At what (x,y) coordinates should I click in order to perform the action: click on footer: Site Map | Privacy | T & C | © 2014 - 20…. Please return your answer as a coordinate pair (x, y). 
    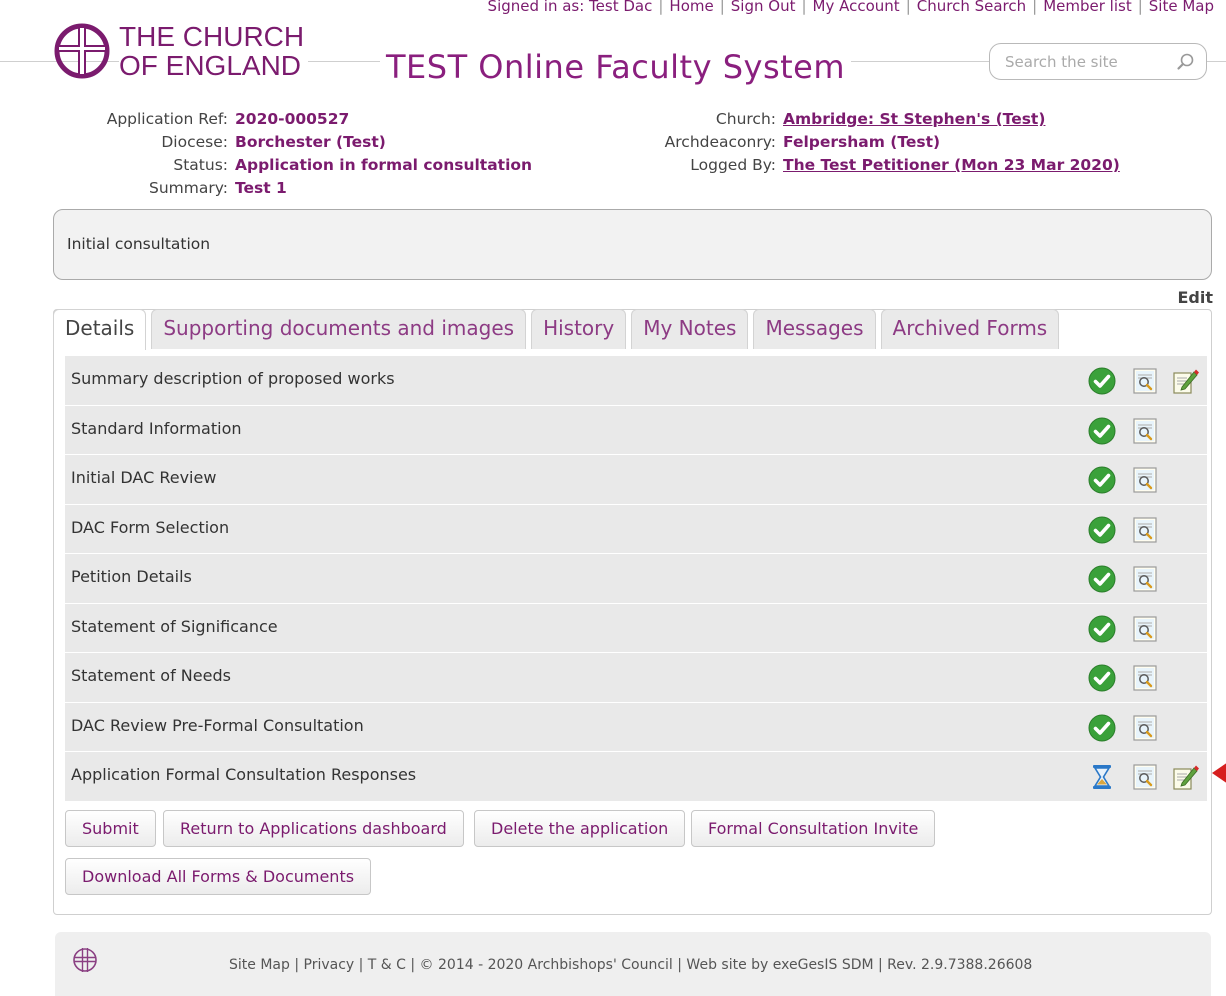
    Looking at the image, I should click on (633, 964).